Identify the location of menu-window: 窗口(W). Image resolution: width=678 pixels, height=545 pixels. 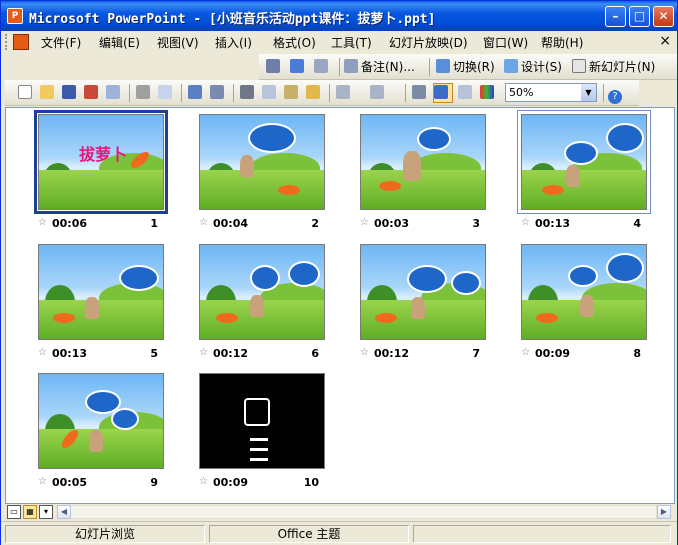
(505, 42).